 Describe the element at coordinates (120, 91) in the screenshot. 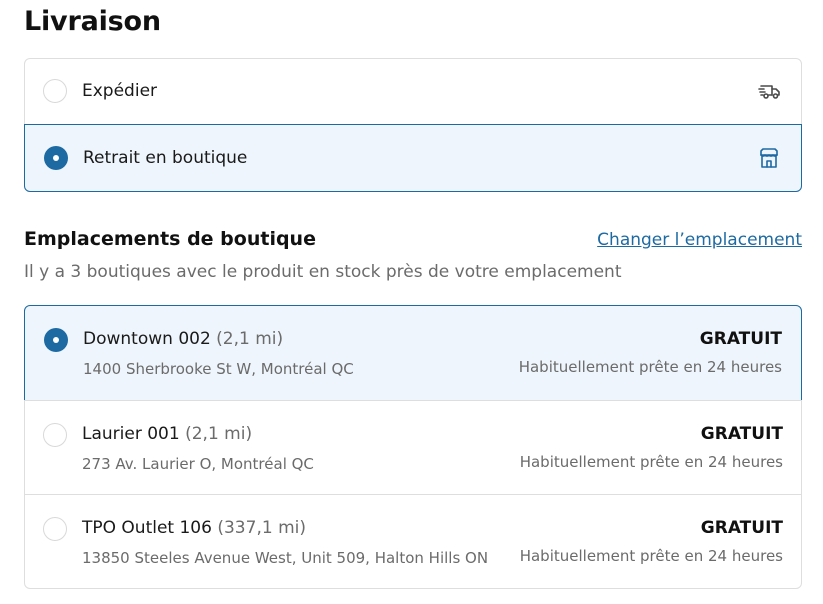

I see `ship-label: Expédier` at that location.